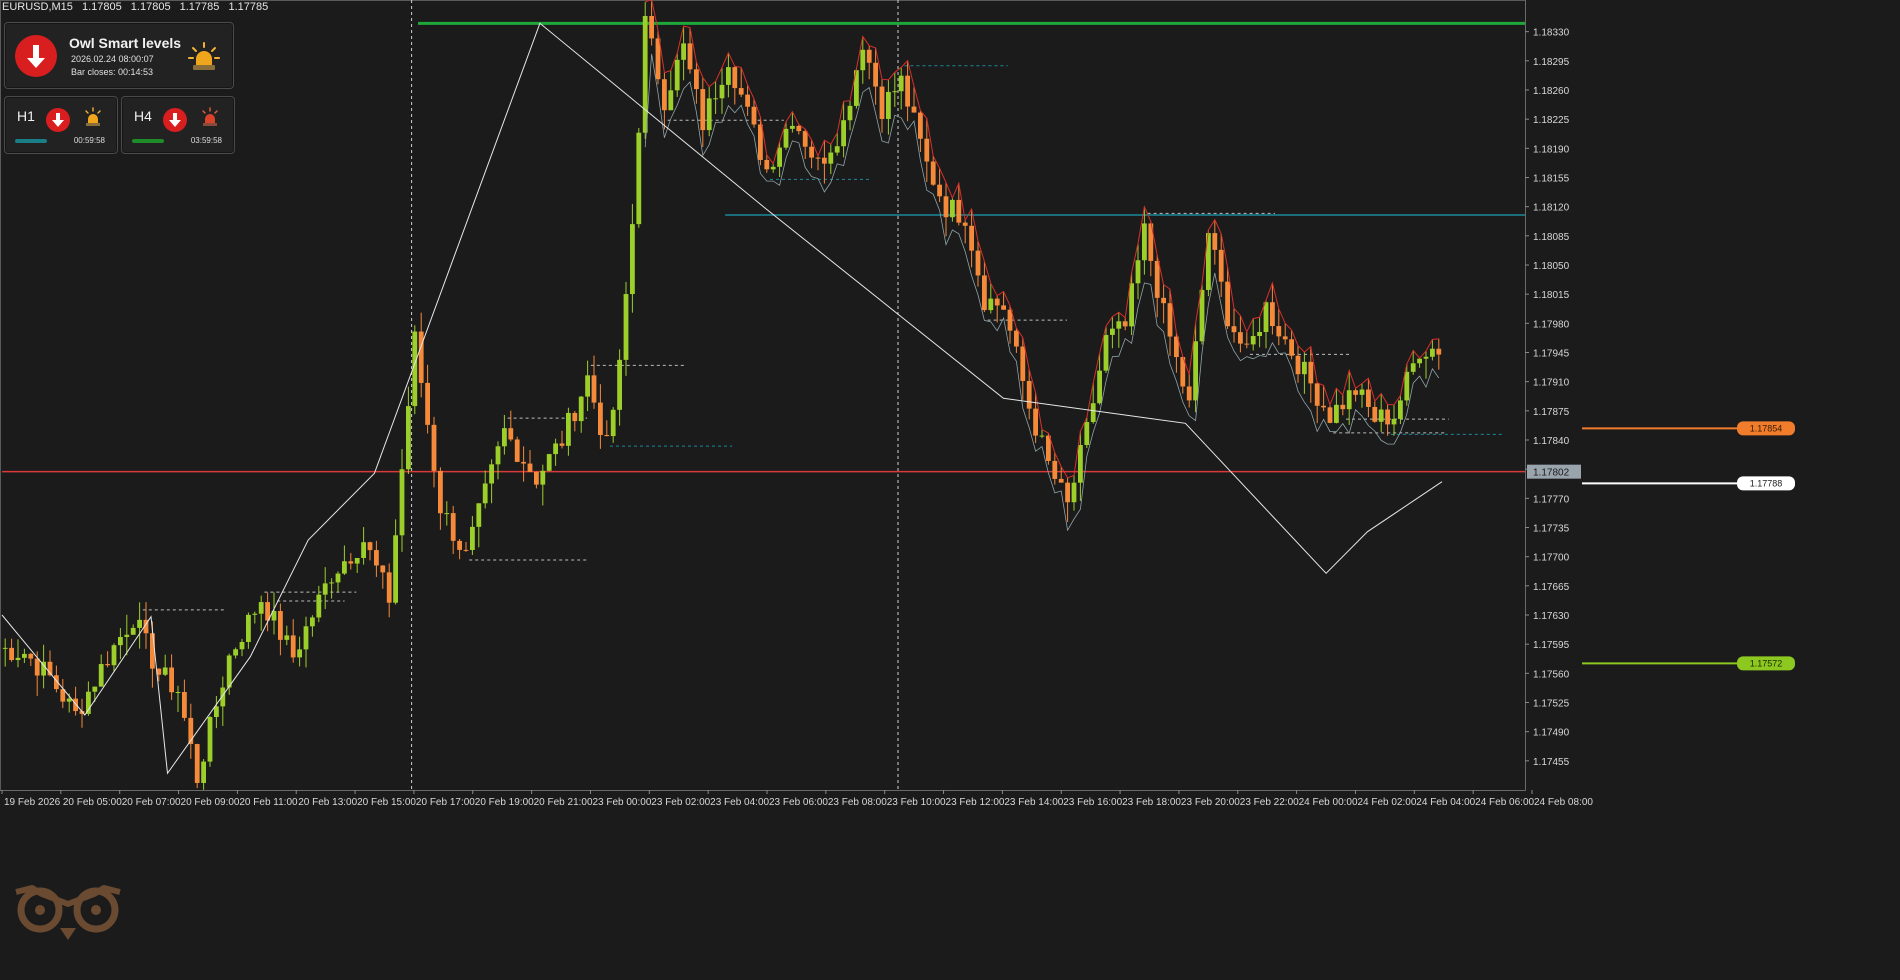 The width and height of the screenshot is (1900, 980). What do you see at coordinates (112, 72) in the screenshot?
I see `bar-close-timer: Bar closes: 00:14:53` at bounding box center [112, 72].